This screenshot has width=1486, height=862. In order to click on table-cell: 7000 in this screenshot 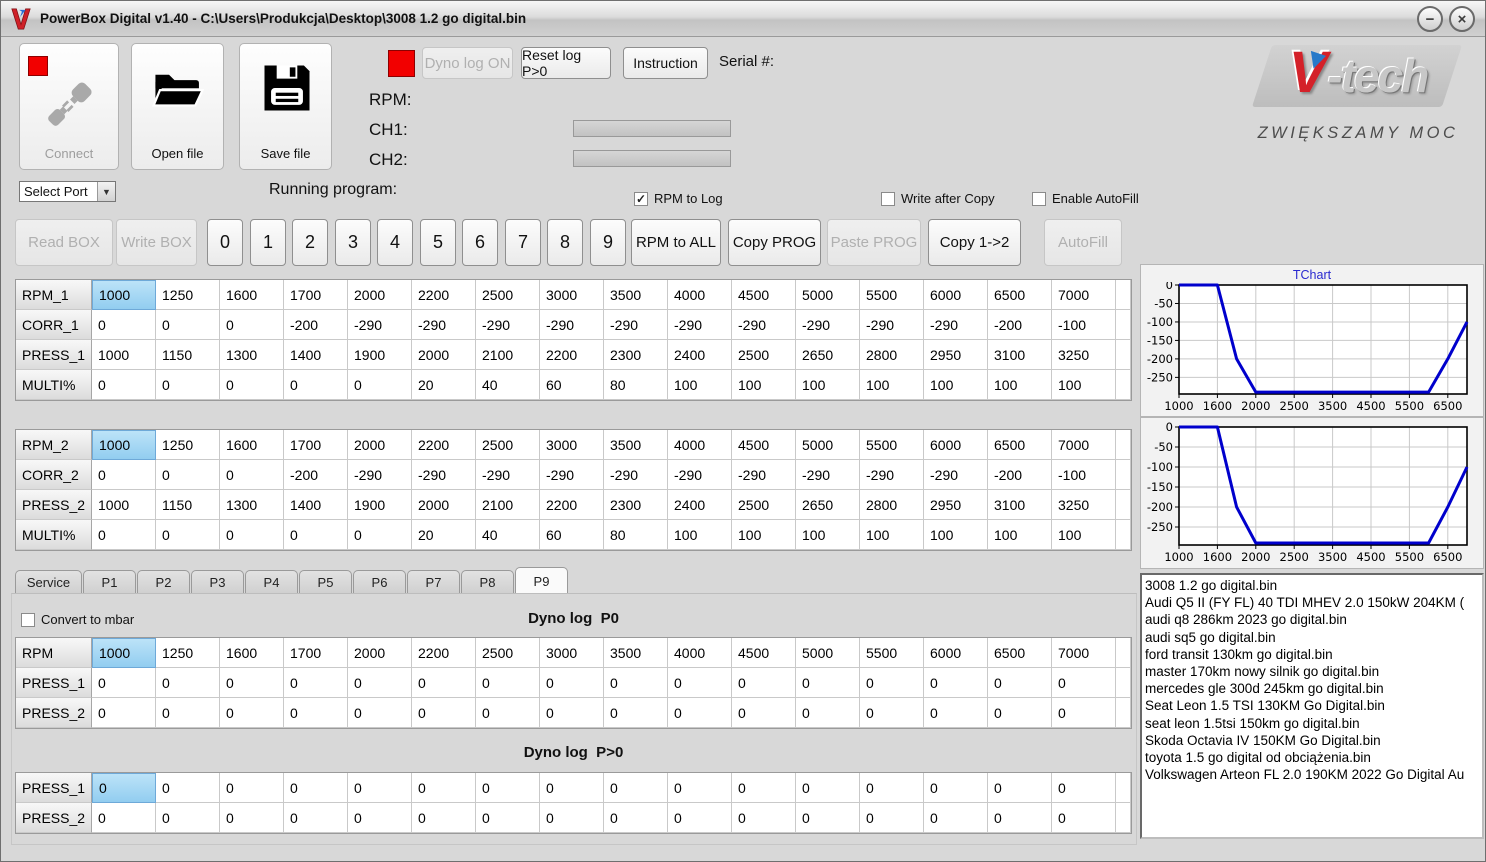, I will do `click(1084, 445)`.